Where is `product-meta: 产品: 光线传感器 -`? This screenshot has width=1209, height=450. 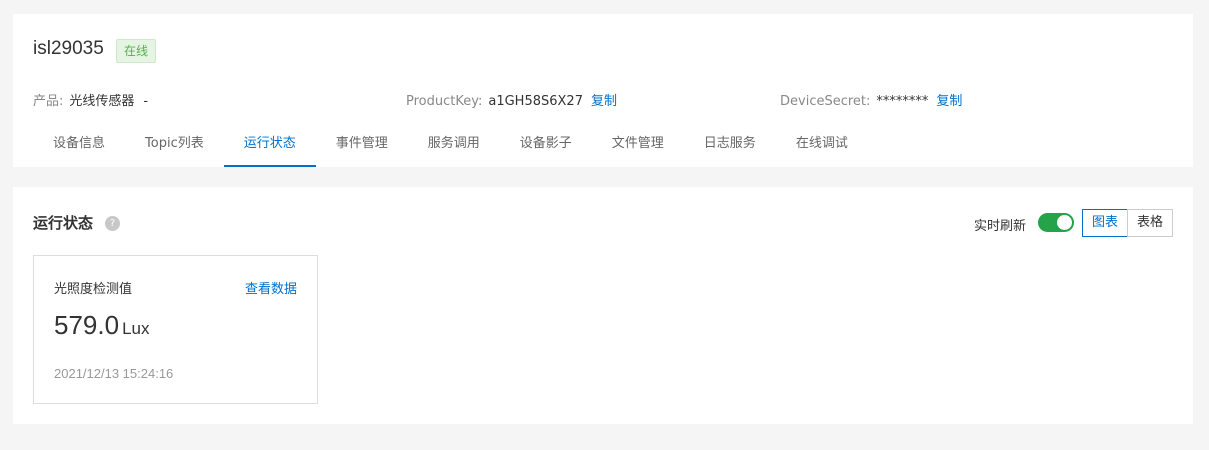
product-meta: 产品: 光线传感器 - is located at coordinates (90, 99).